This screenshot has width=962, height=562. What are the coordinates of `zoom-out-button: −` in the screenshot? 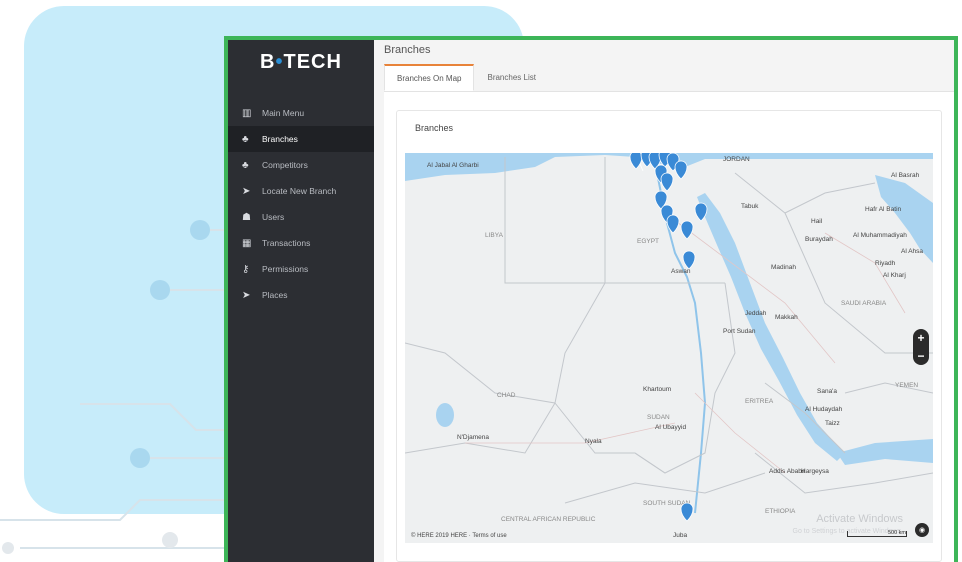 It's located at (920, 356).